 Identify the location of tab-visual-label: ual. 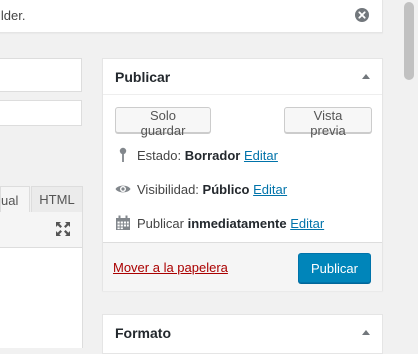
(10, 200).